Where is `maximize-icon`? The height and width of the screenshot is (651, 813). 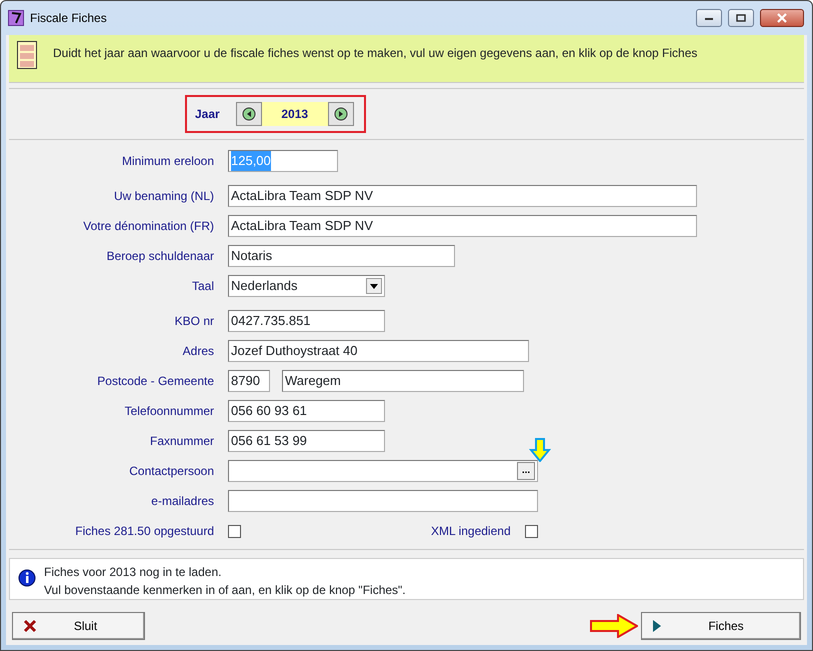 maximize-icon is located at coordinates (741, 18).